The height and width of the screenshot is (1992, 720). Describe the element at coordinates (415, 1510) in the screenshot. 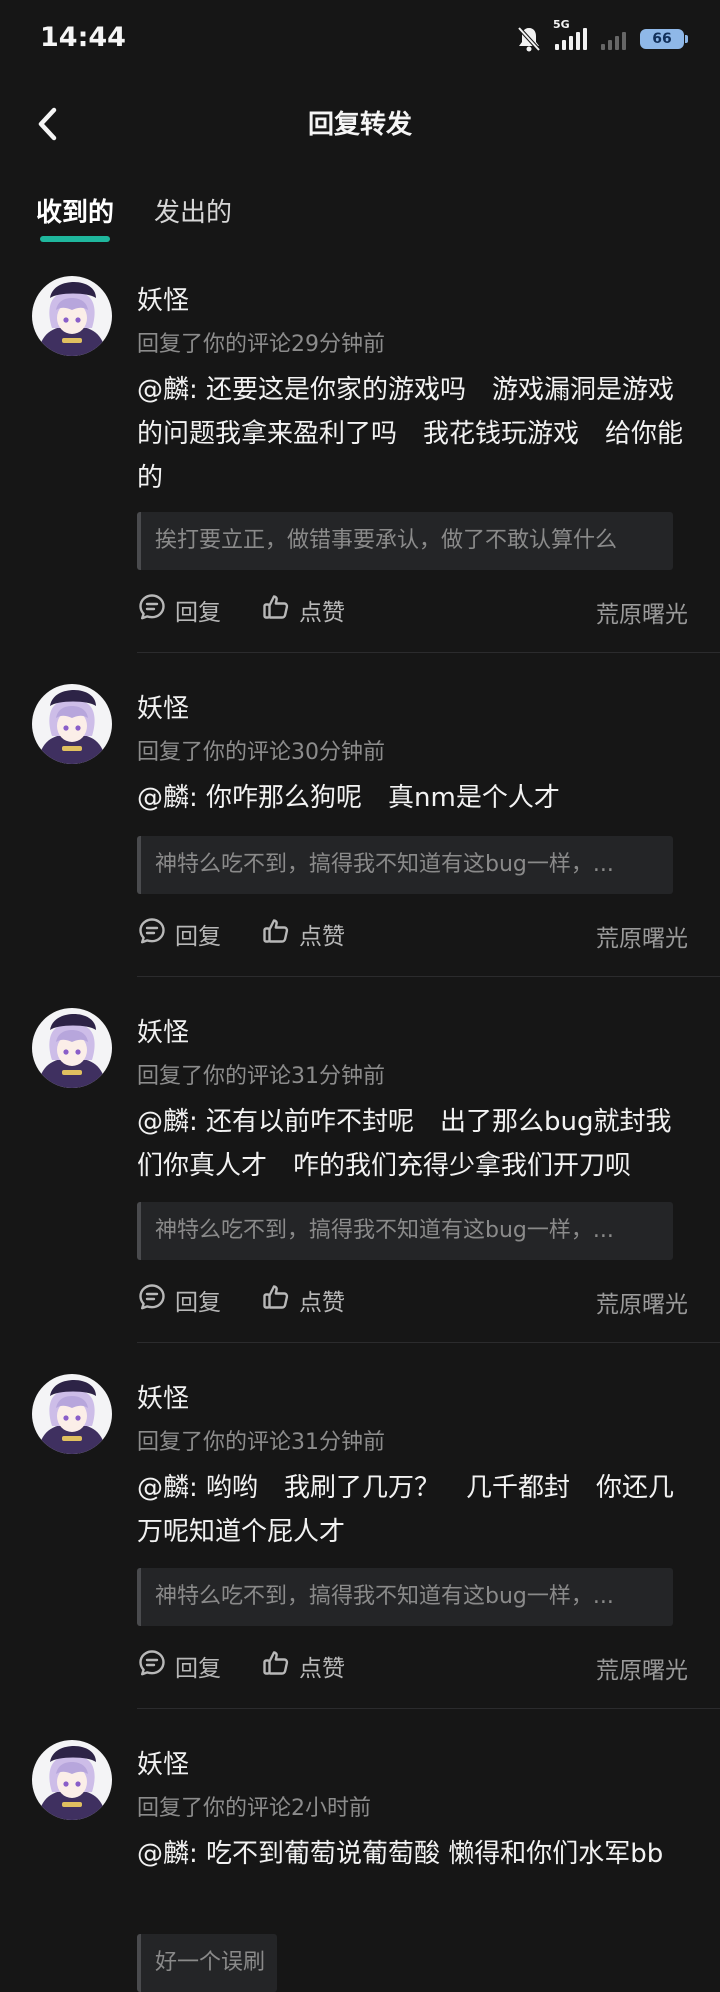

I see `reply-content: @麟: 哟哟 我刷了几万？ 几千都封 你还几万呢知道个屁人才` at that location.